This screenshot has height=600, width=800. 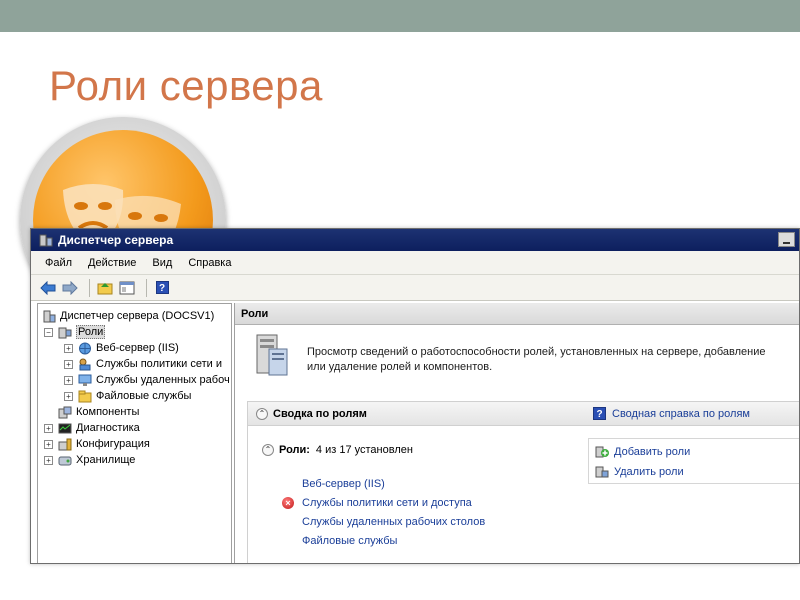 I want to click on tree-item-remote-desktop: + Службы удаленных рабоч, so click(x=147, y=380).